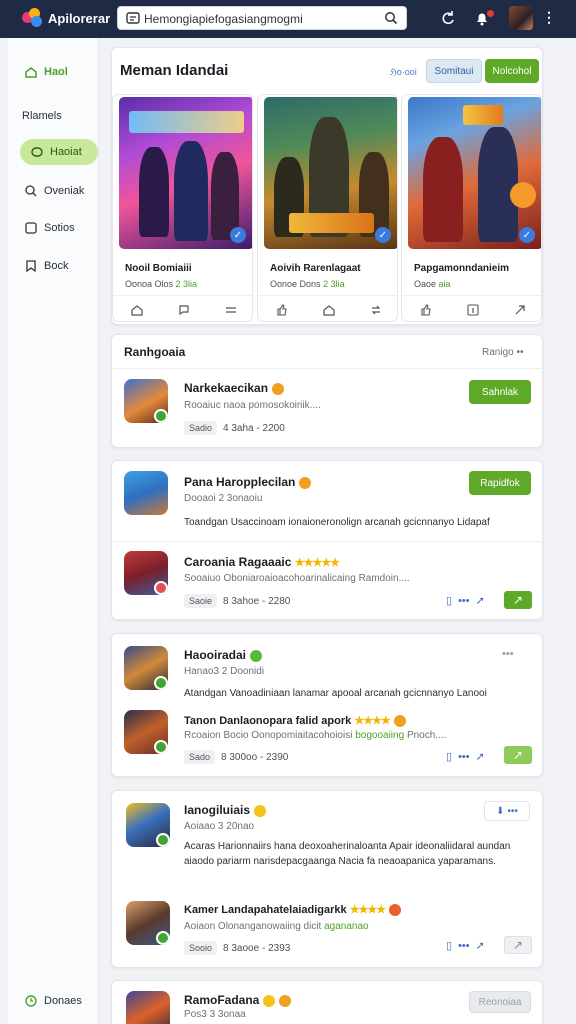 Image resolution: width=576 pixels, height=1024 pixels. I want to click on search-input, so click(262, 18).